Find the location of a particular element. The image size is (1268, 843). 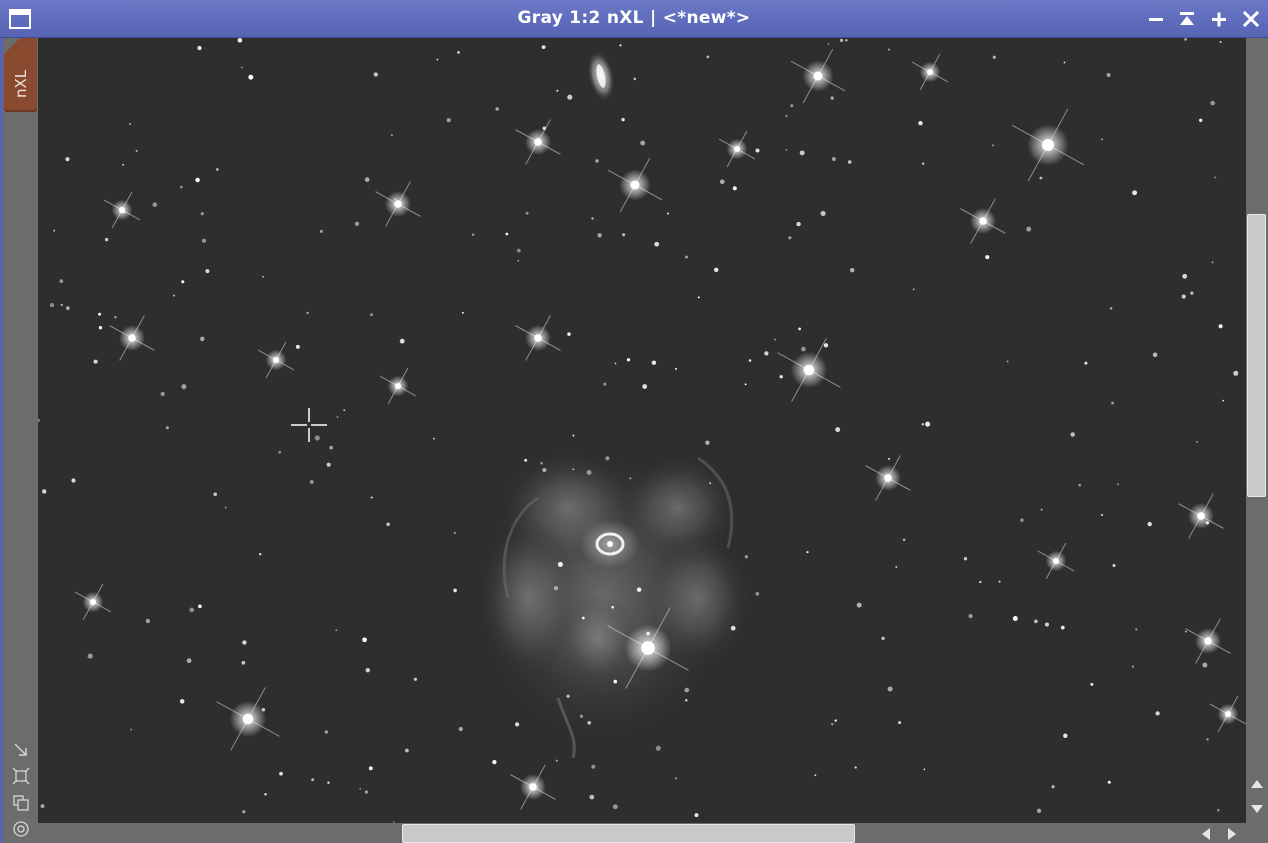

title-bar: Gray 1:2 nXL | <*new*> is located at coordinates (634, 19).